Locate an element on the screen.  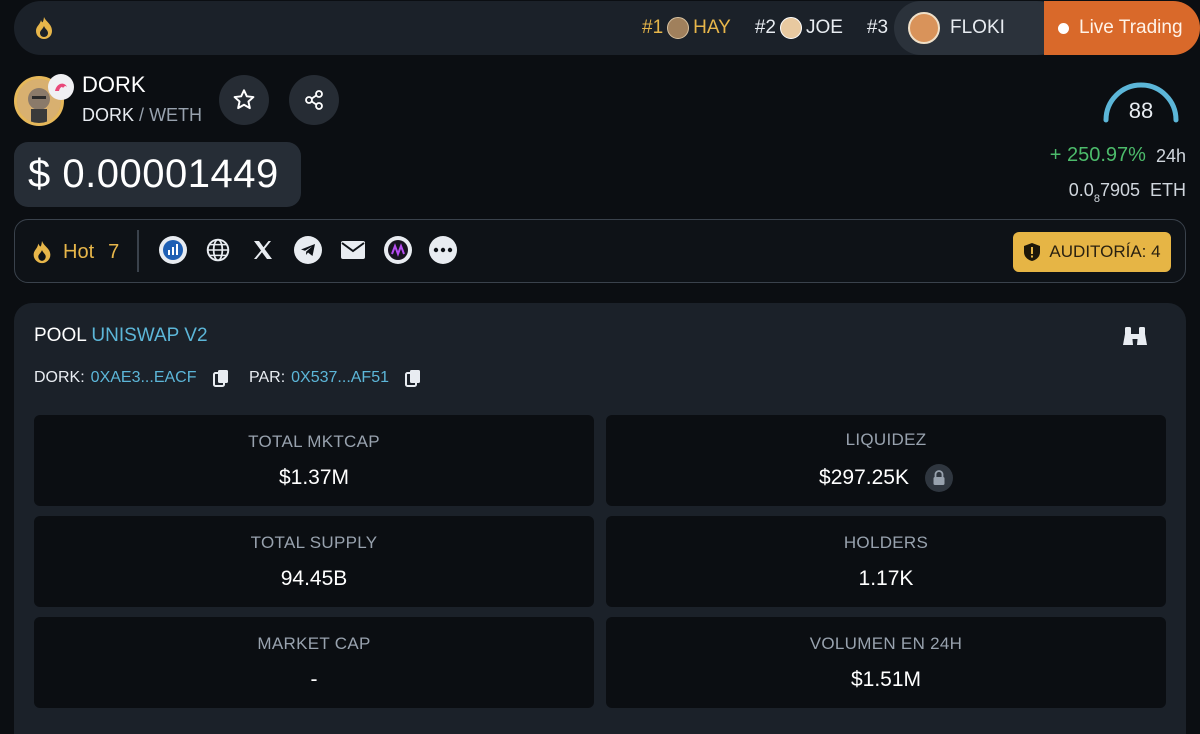
lock-icon is located at coordinates (938, 477).